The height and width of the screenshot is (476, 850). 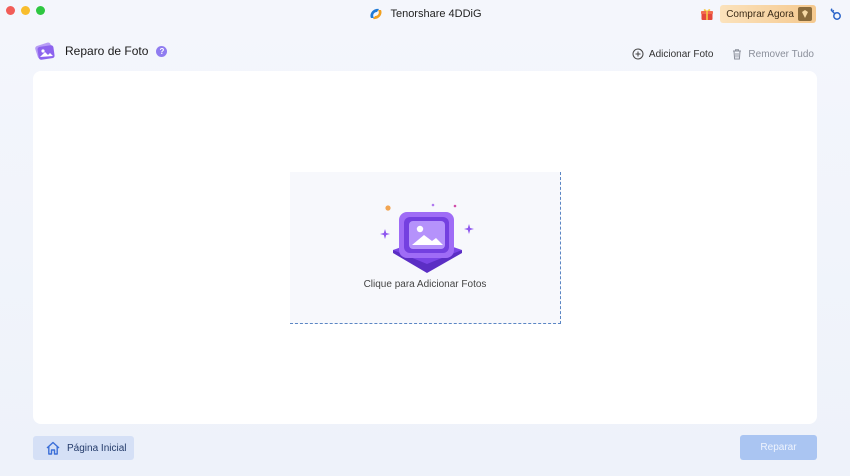 I want to click on home-button: Página Inicial, so click(x=83, y=448).